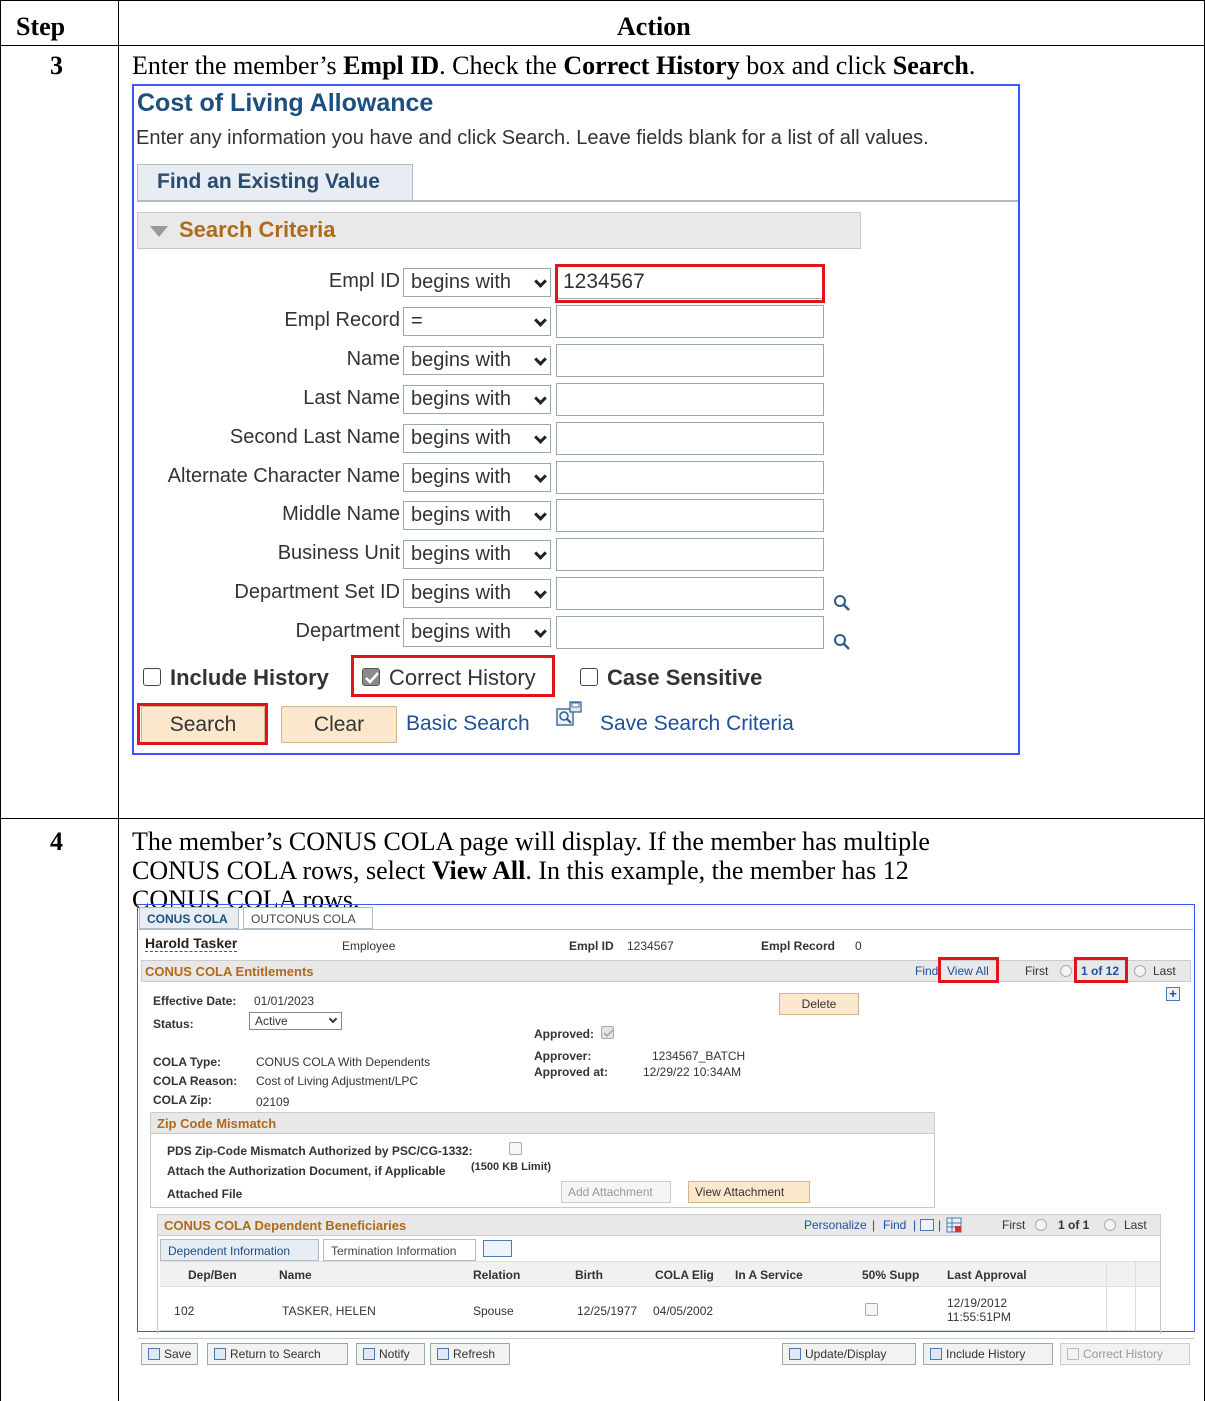 This screenshot has height=1401, width=1205. Describe the element at coordinates (564, 1034) in the screenshot. I see `approved-label: Approved:` at that location.